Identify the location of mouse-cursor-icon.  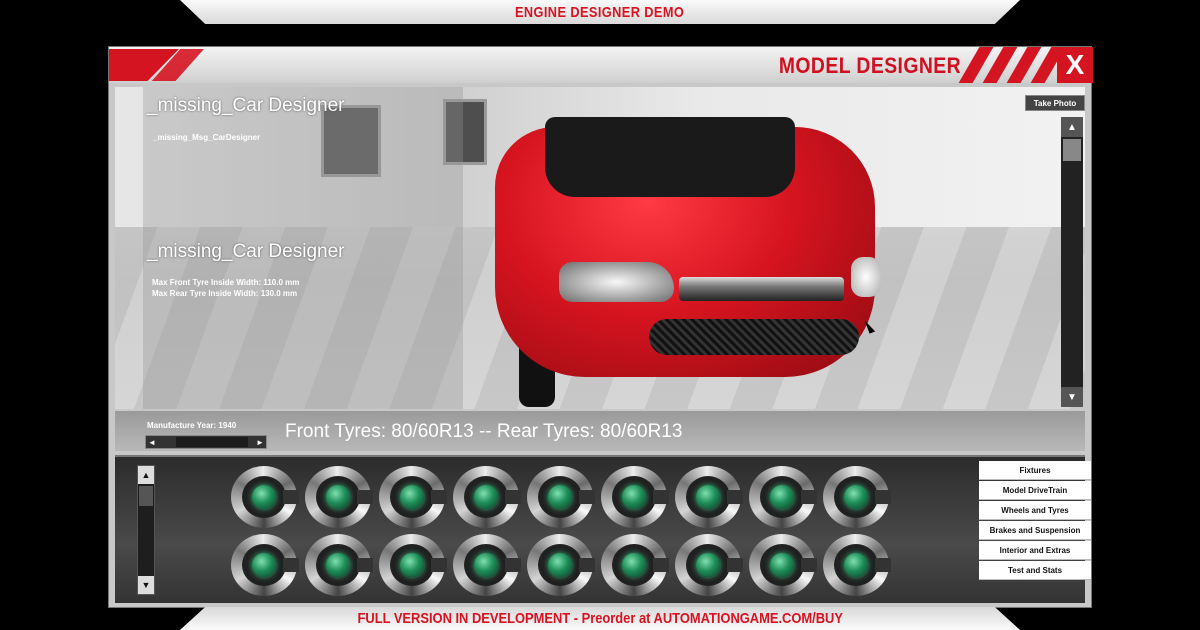
(870, 326).